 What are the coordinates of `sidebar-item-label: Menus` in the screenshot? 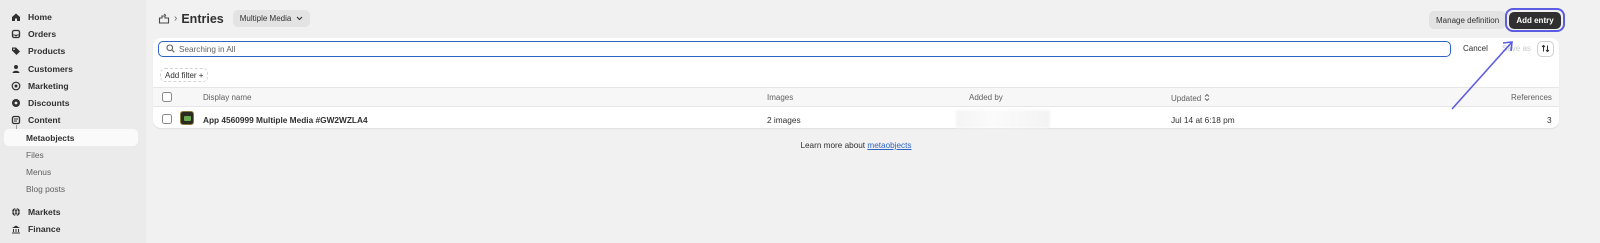 It's located at (39, 171).